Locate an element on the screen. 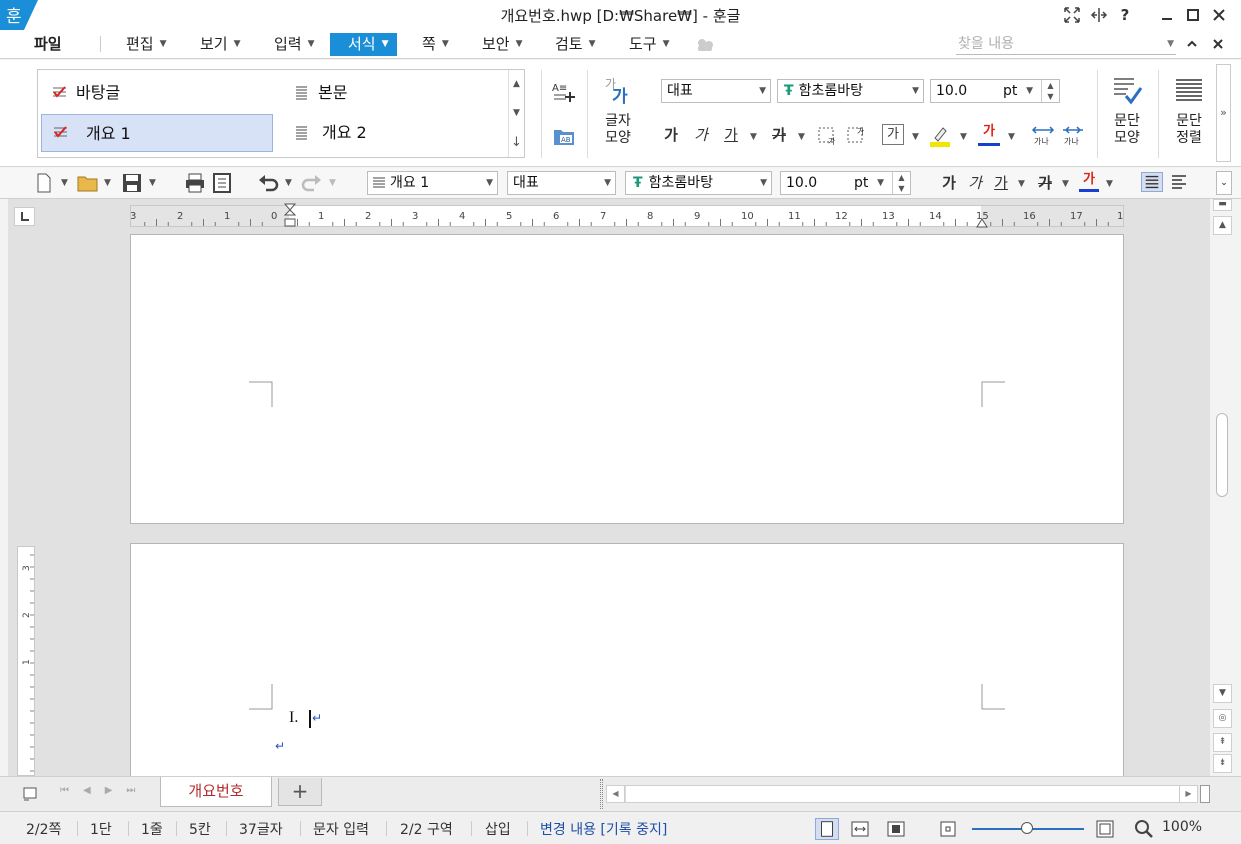  view-full-icon is located at coordinates (896, 829).